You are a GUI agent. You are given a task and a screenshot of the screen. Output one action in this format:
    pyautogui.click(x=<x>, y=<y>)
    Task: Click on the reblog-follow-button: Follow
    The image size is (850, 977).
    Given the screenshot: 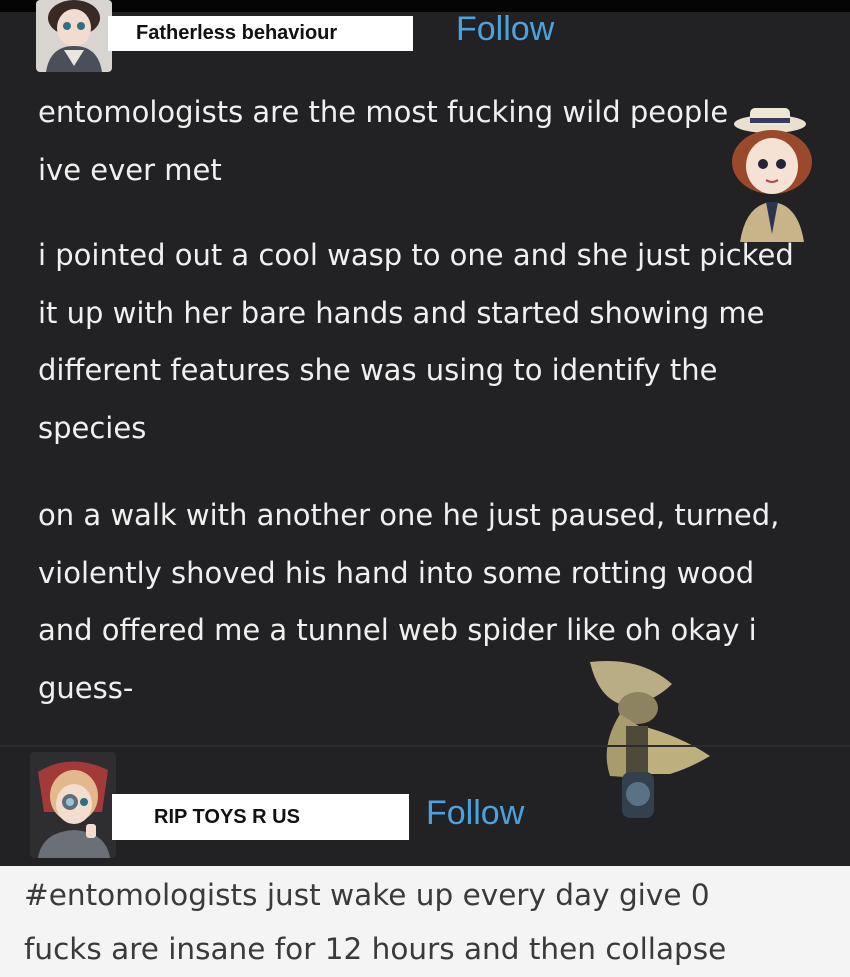 What is the action you would take?
    pyautogui.click(x=475, y=813)
    